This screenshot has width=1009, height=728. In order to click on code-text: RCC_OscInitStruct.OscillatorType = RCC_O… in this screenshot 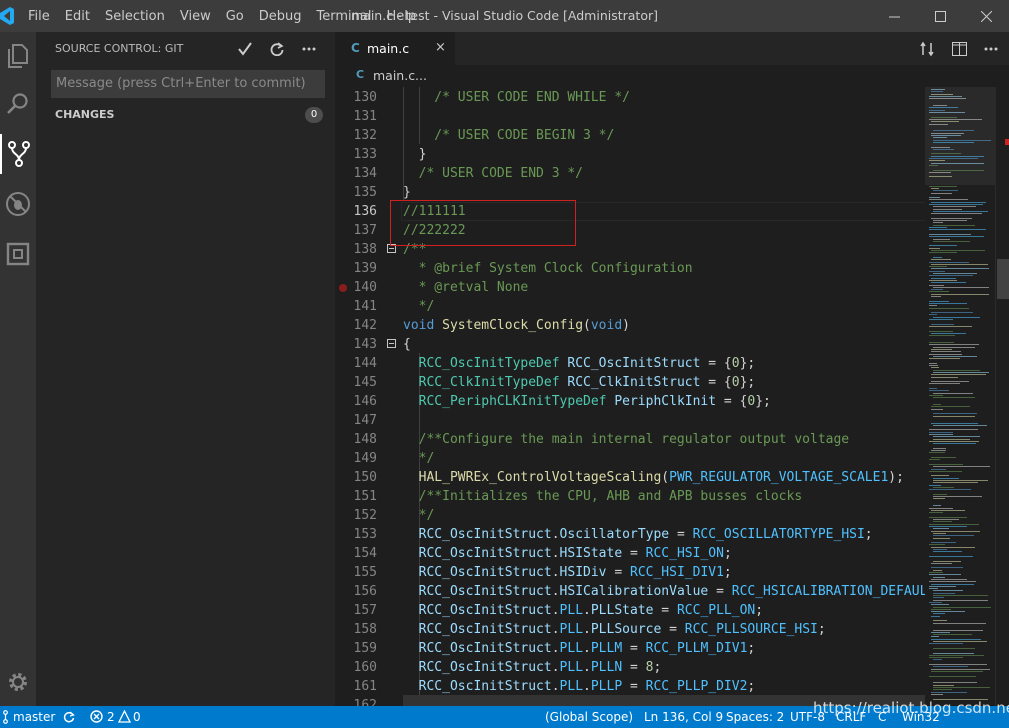, I will do `click(645, 534)`.